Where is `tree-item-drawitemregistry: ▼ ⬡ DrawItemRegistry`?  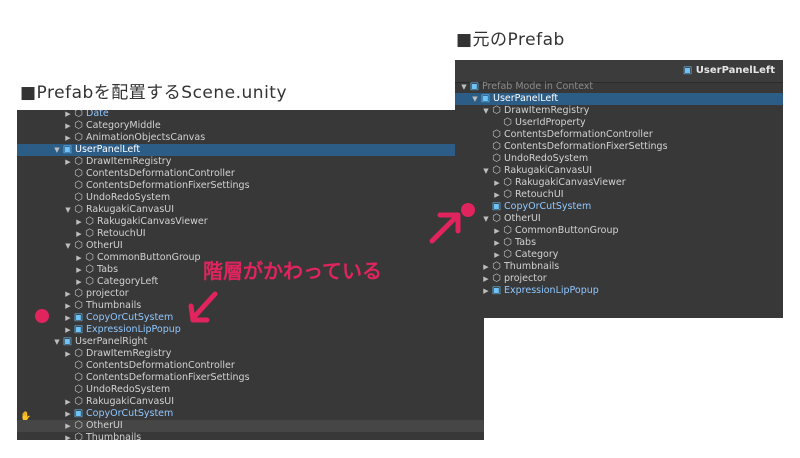
tree-item-drawitemregistry: ▼ ⬡ DrawItemRegistry is located at coordinates (619, 111).